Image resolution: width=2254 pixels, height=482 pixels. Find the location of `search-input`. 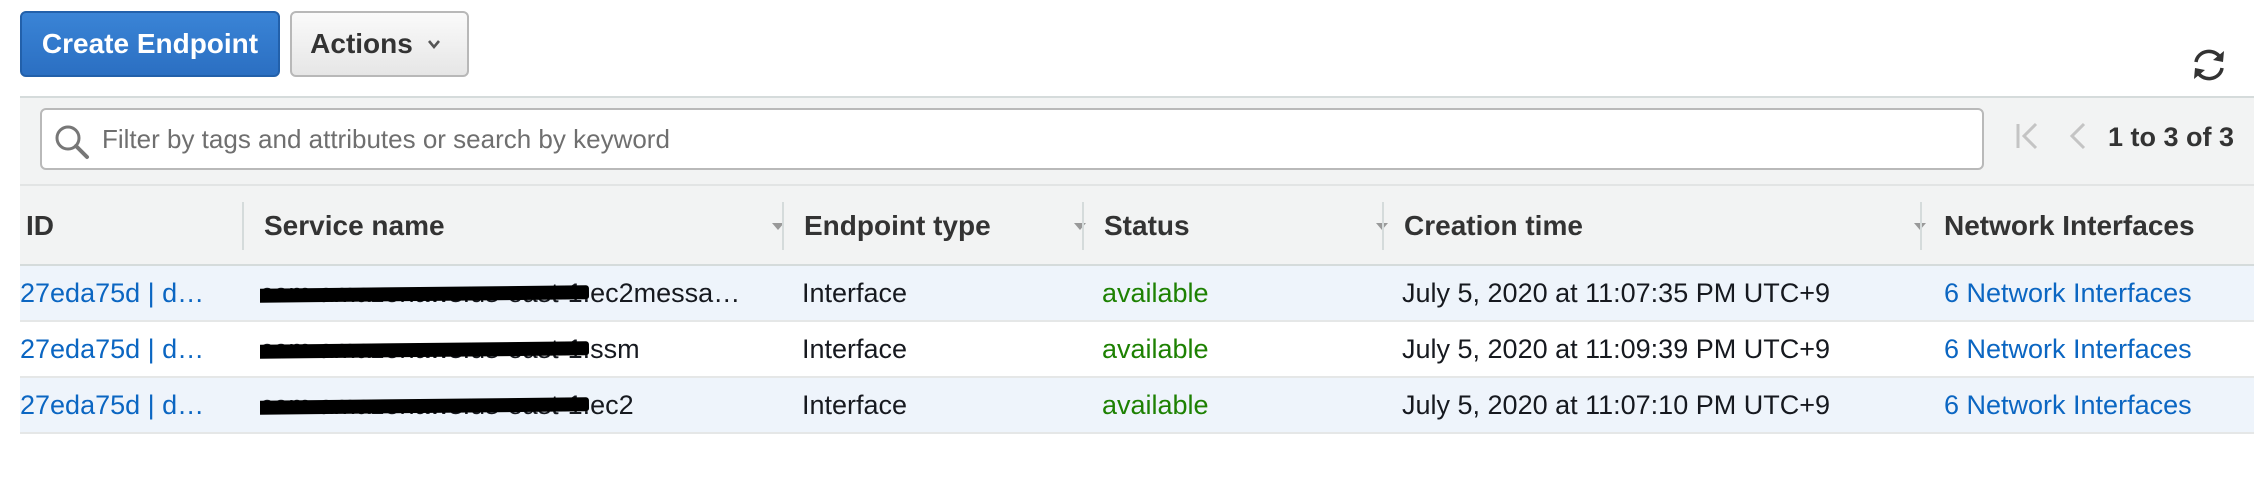

search-input is located at coordinates (1032, 139).